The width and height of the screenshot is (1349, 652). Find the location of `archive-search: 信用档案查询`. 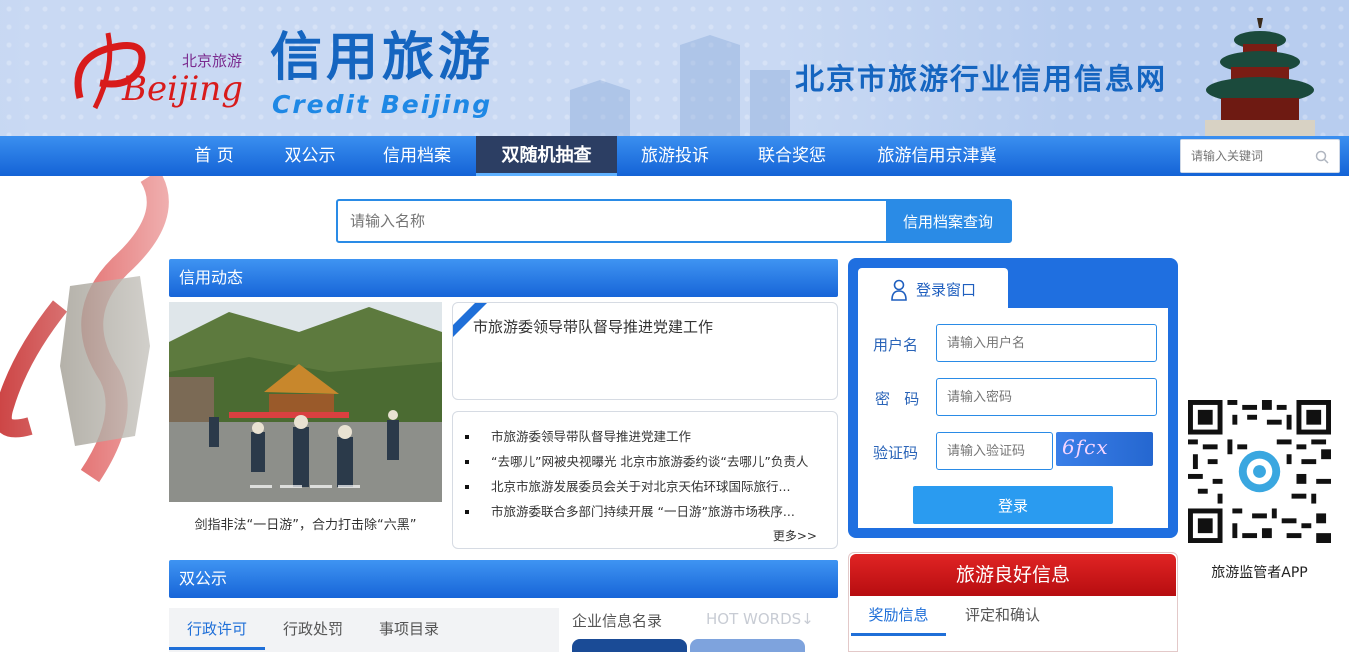

archive-search: 信用档案查询 is located at coordinates (674, 221).